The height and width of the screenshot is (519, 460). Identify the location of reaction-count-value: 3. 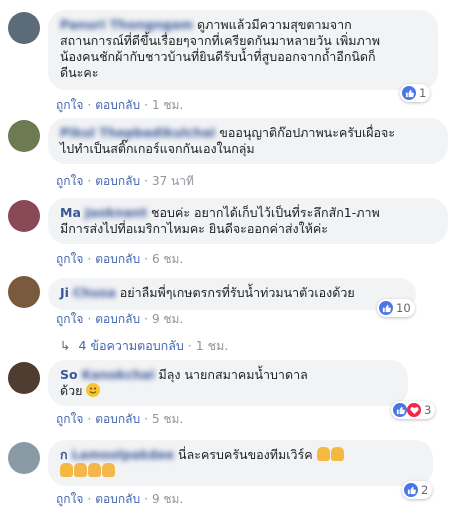
(428, 410).